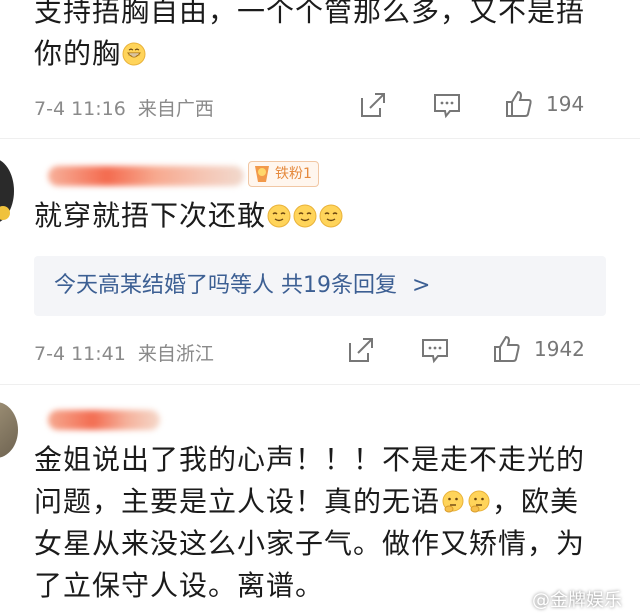 The height and width of the screenshot is (616, 640). I want to click on comment-3-text-line2-wrap: 问题，主要是立人设！真的无语 ，欧美, so click(306, 502).